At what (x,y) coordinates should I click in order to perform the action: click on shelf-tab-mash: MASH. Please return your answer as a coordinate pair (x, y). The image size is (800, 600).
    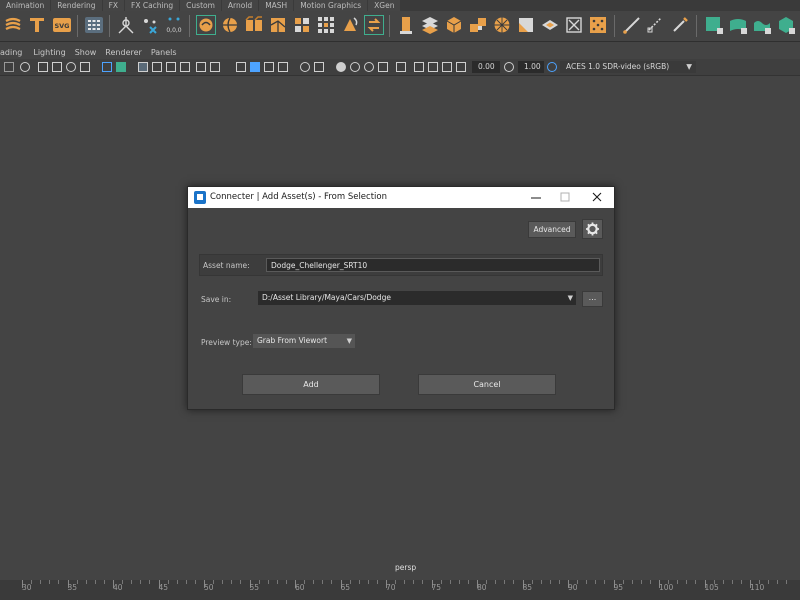
    Looking at the image, I should click on (276, 5).